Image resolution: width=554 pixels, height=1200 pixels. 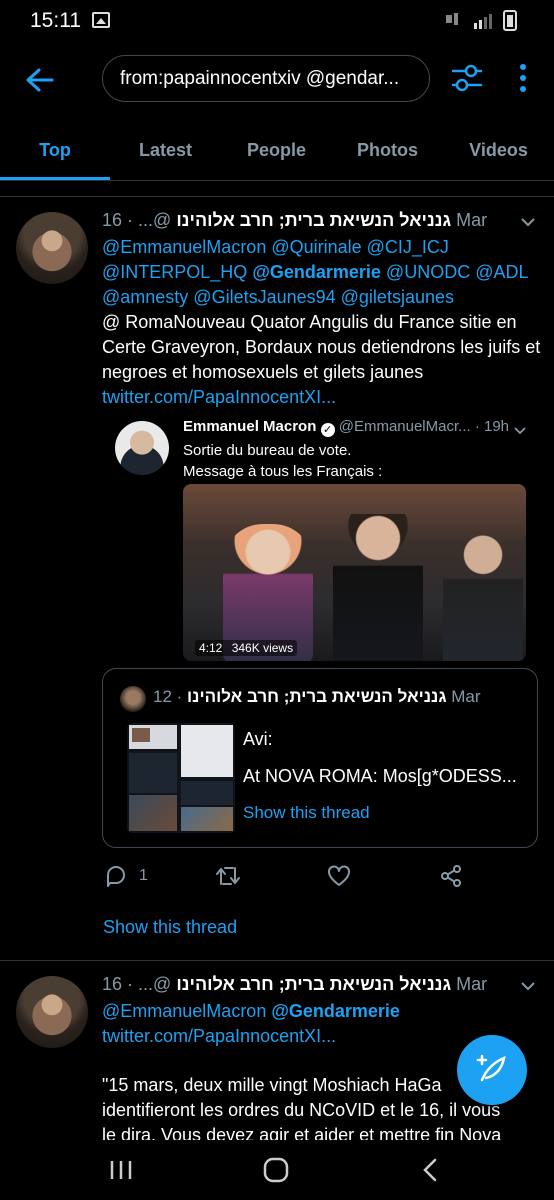 I want to click on tab-people: People, so click(x=276, y=151).